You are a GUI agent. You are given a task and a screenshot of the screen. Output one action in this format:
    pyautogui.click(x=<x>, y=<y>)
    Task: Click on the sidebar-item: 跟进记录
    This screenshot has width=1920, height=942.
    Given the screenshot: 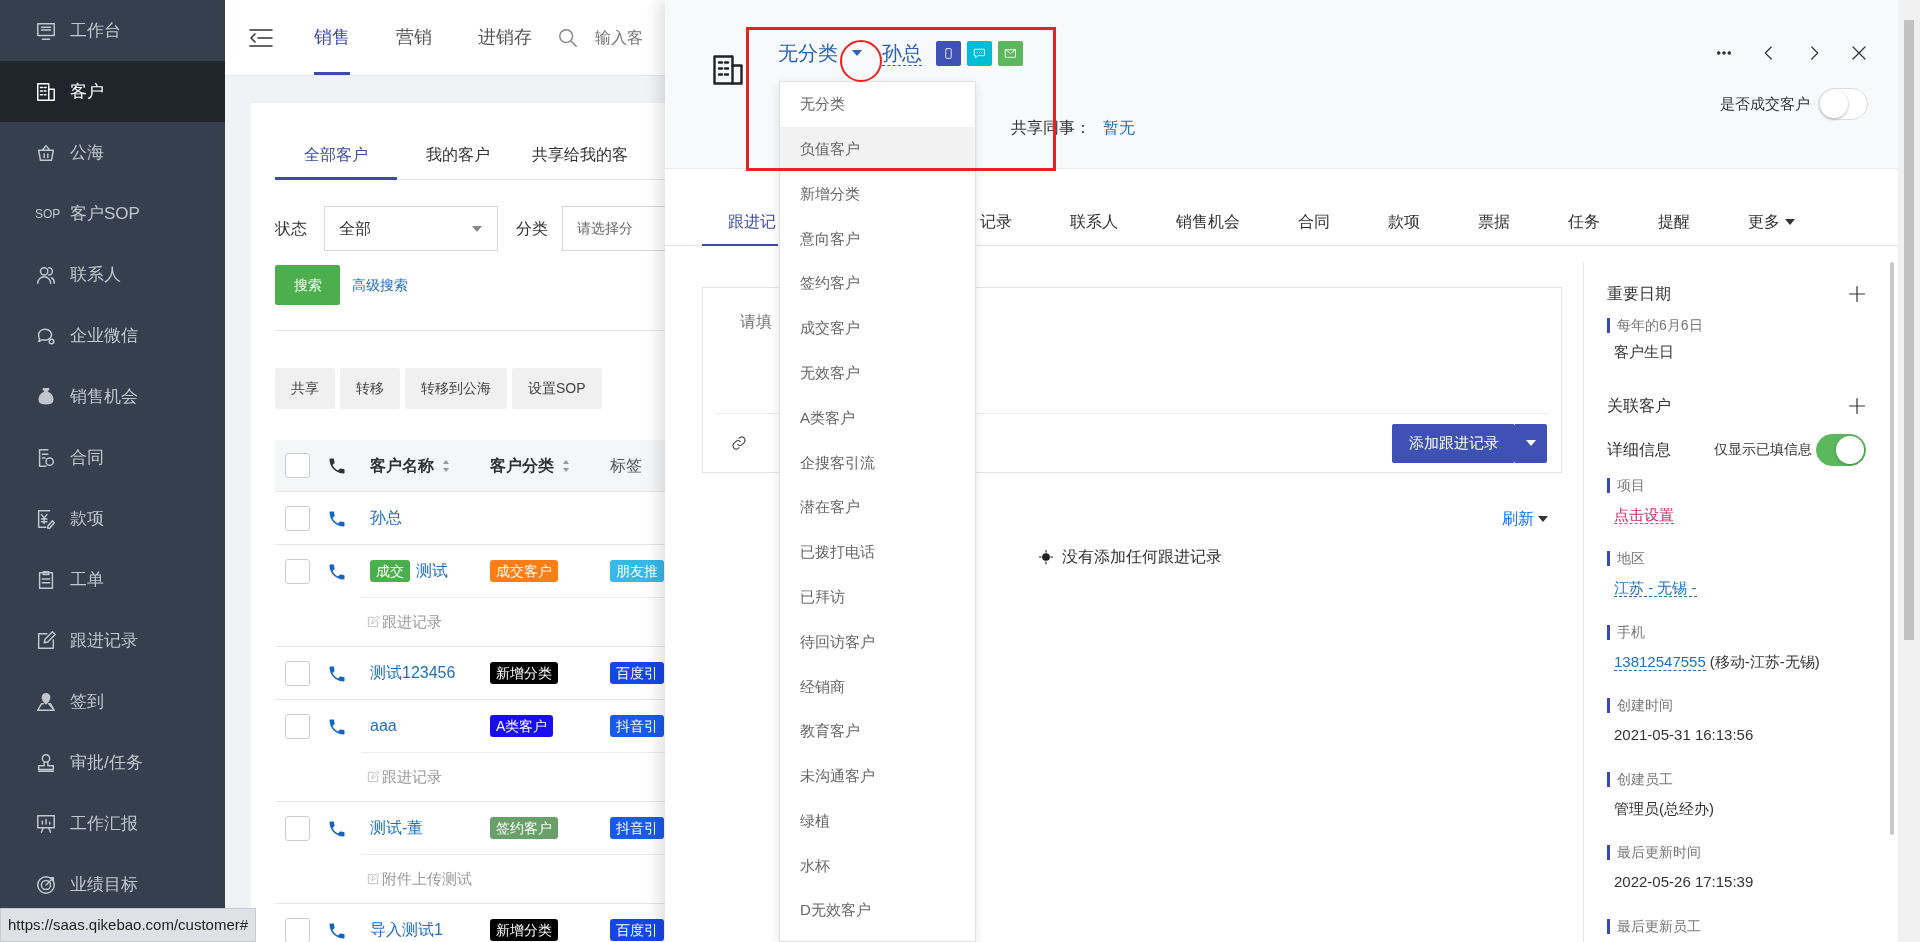 What is the action you would take?
    pyautogui.click(x=112, y=640)
    